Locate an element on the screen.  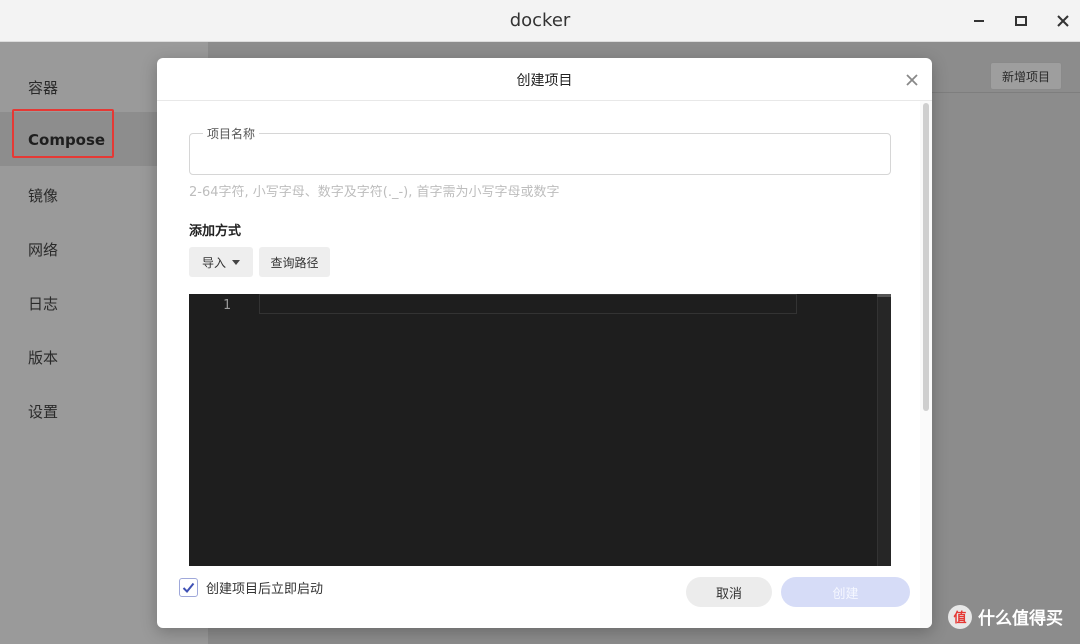
window-title: docker is located at coordinates (540, 20).